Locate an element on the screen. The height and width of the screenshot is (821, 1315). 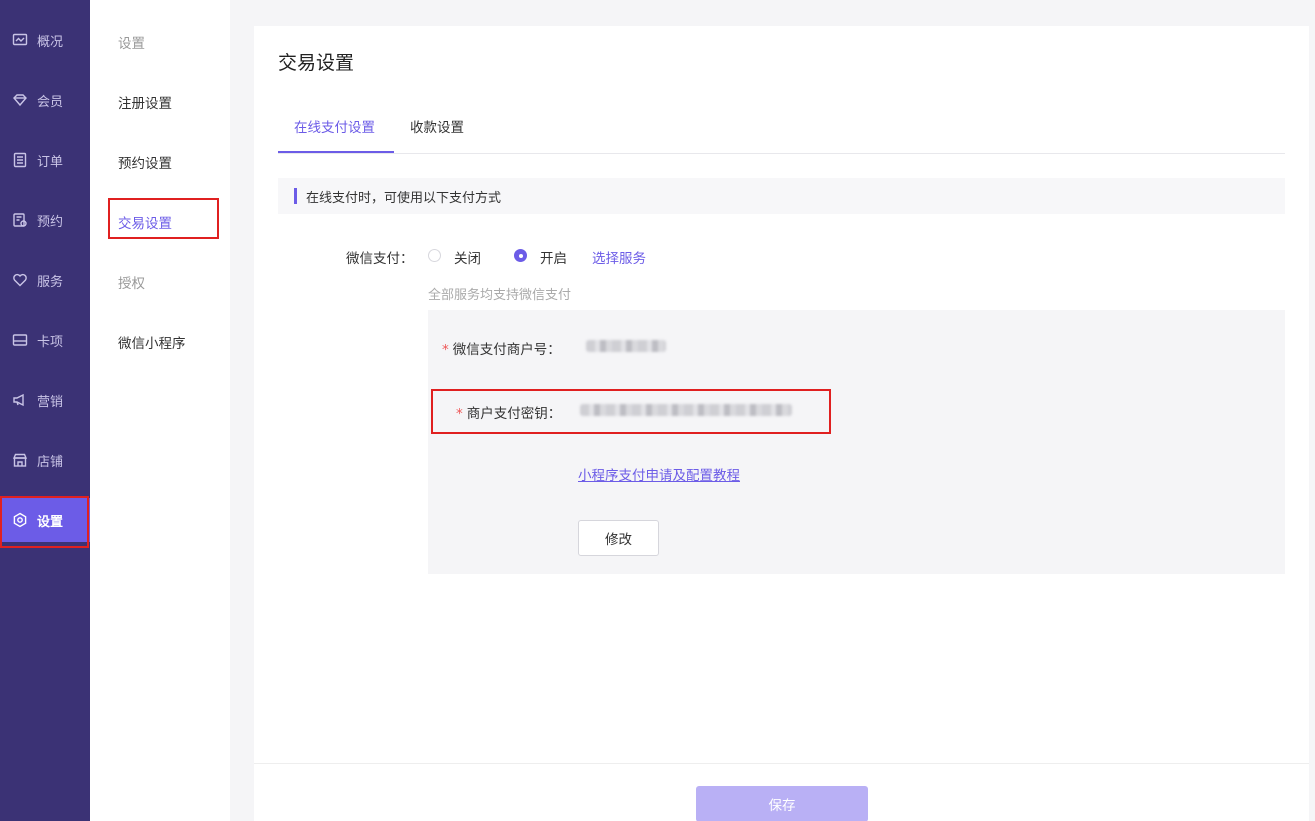
wechat-pay-off-radio is located at coordinates (434, 255).